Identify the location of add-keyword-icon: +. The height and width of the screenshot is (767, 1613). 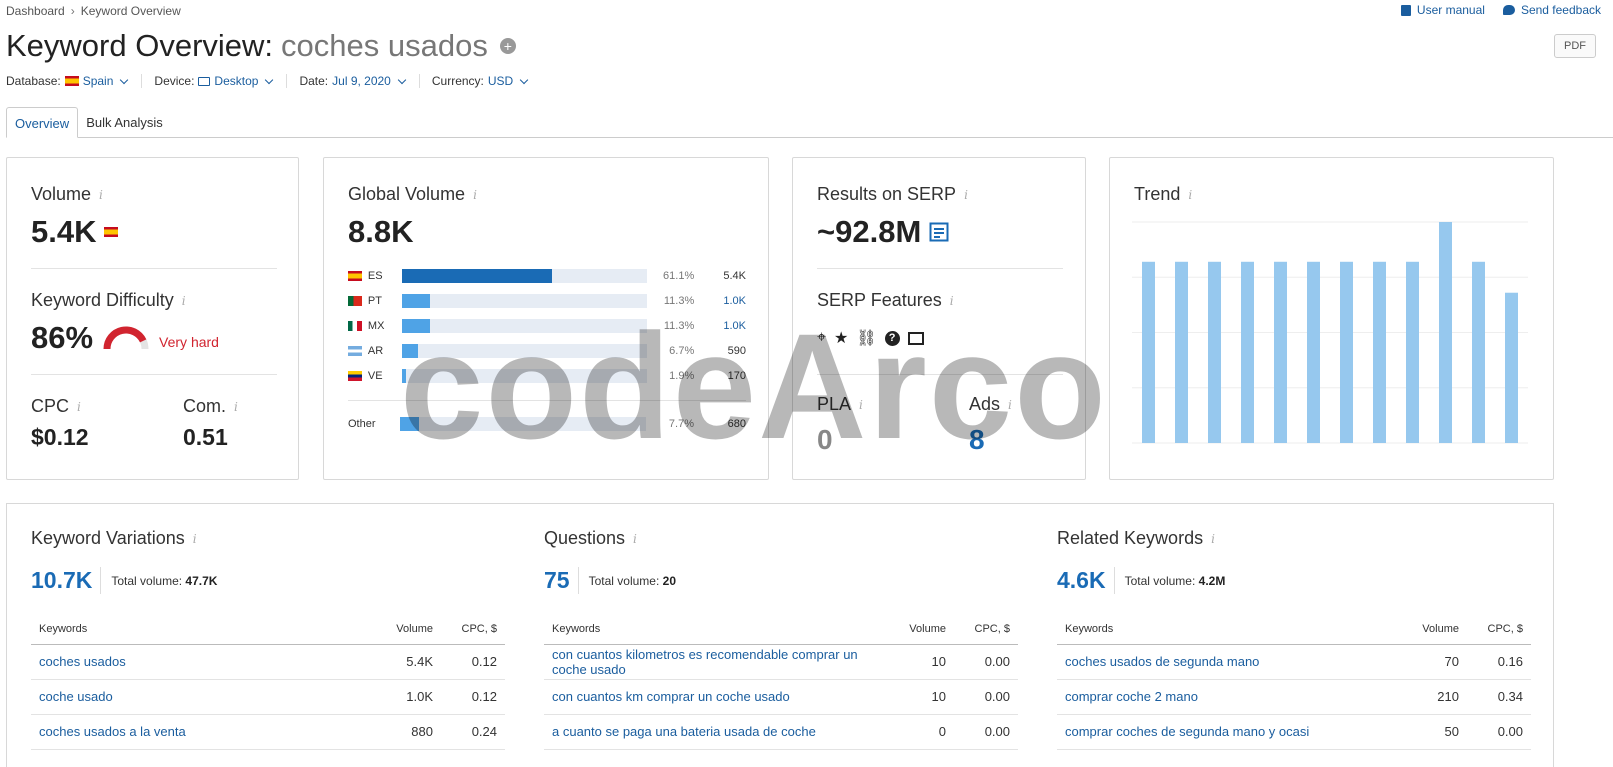
(507, 46).